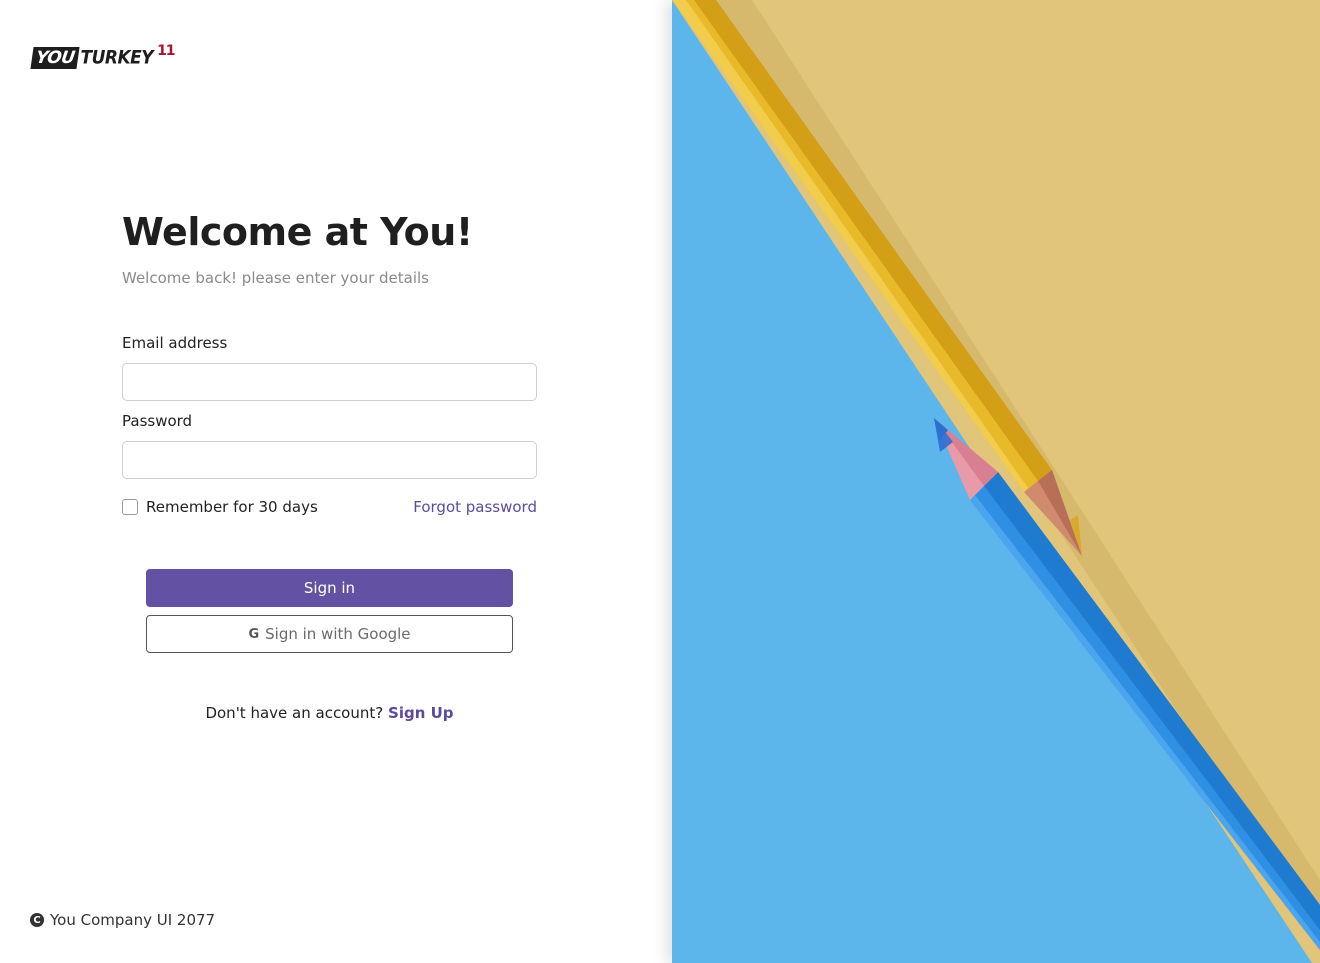 The height and width of the screenshot is (963, 1320). I want to click on brand-logo: YOU TURKEY 11, so click(103, 56).